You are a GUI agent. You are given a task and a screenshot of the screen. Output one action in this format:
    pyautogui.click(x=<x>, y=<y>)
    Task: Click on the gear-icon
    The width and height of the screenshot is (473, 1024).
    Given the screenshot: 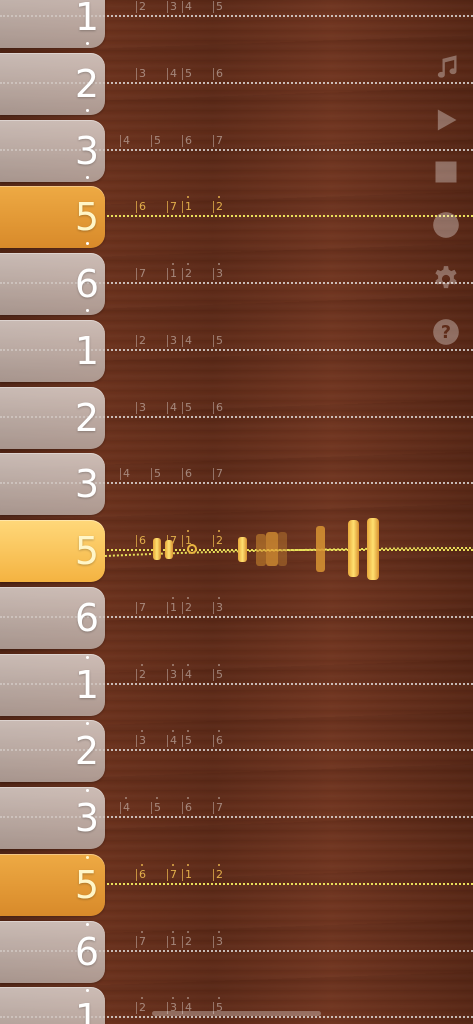 What is the action you would take?
    pyautogui.click(x=446, y=277)
    